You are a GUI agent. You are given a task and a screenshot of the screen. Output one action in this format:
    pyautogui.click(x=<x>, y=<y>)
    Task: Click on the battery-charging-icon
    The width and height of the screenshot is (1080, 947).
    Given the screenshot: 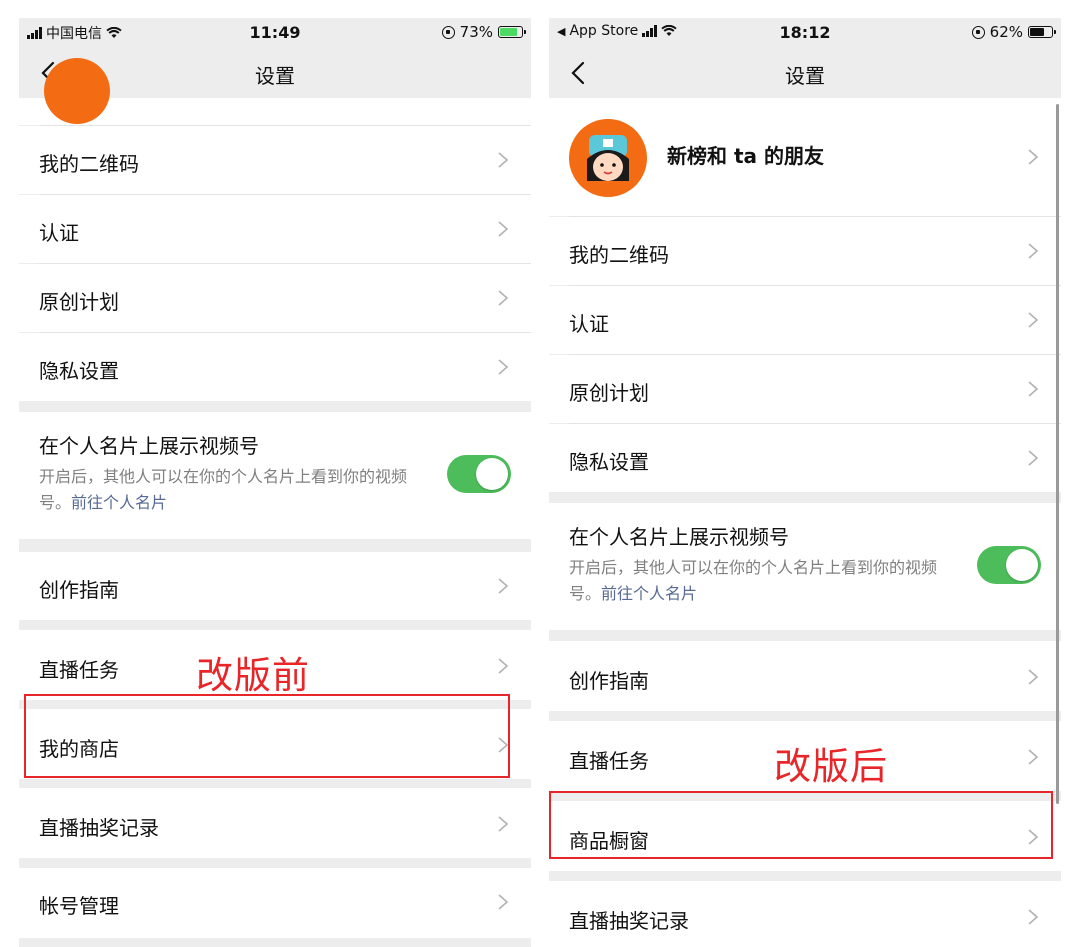 What is the action you would take?
    pyautogui.click(x=512, y=32)
    